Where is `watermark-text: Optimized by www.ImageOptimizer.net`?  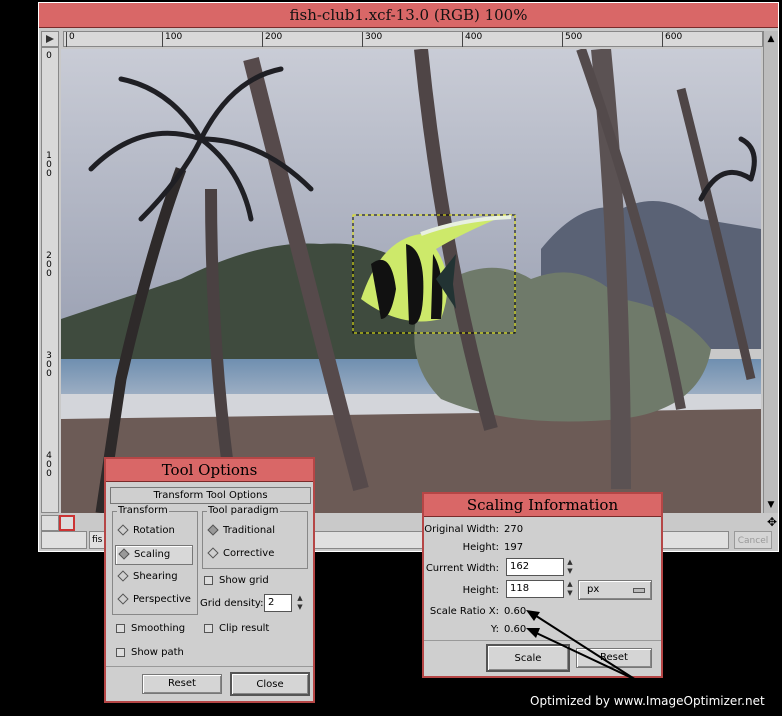
watermark-text: Optimized by www.ImageOptimizer.net is located at coordinates (647, 701).